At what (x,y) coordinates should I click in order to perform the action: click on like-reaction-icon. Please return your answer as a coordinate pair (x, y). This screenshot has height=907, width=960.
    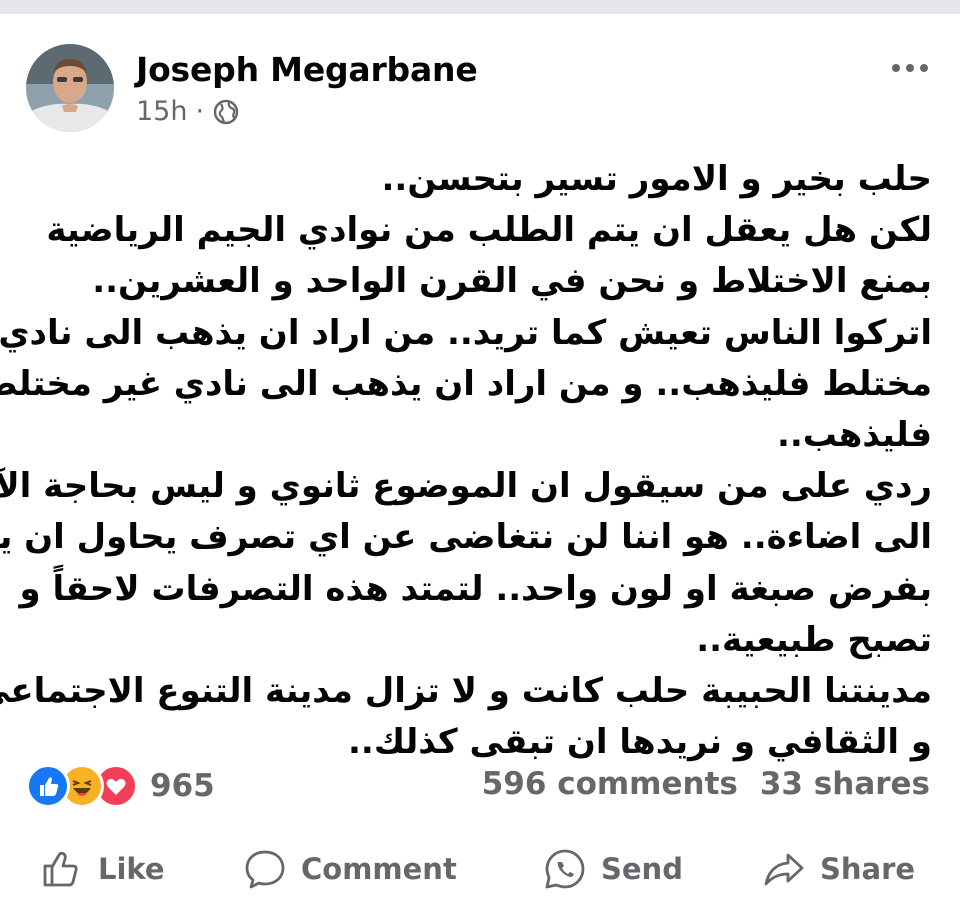
    Looking at the image, I should click on (48, 786).